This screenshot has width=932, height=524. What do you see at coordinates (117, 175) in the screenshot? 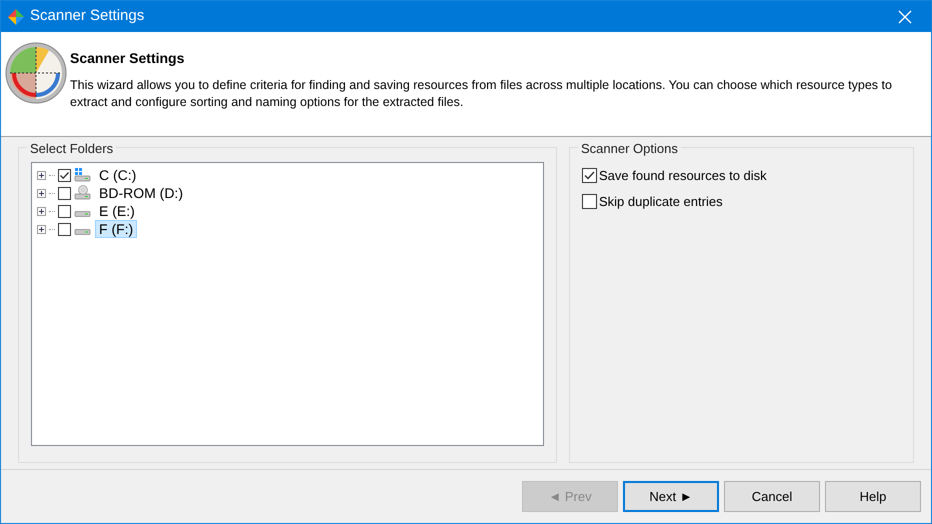
I see `tree-item: C (C:)` at bounding box center [117, 175].